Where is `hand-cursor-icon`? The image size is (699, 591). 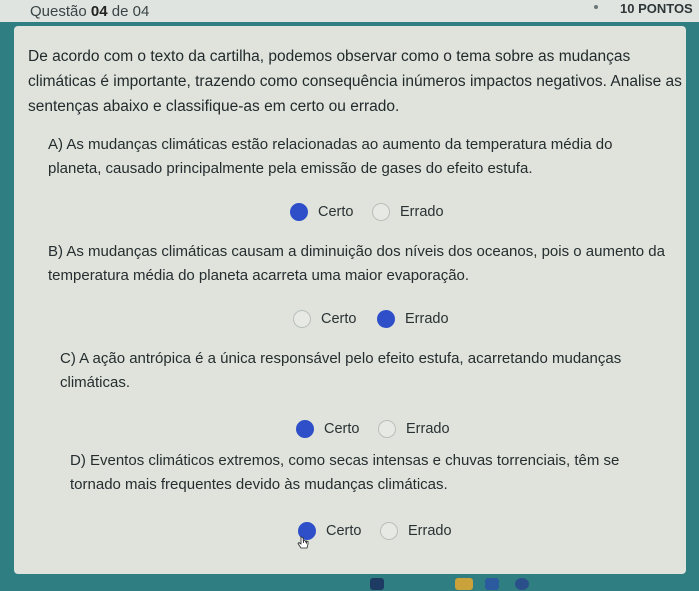
hand-cursor-icon is located at coordinates (303, 542).